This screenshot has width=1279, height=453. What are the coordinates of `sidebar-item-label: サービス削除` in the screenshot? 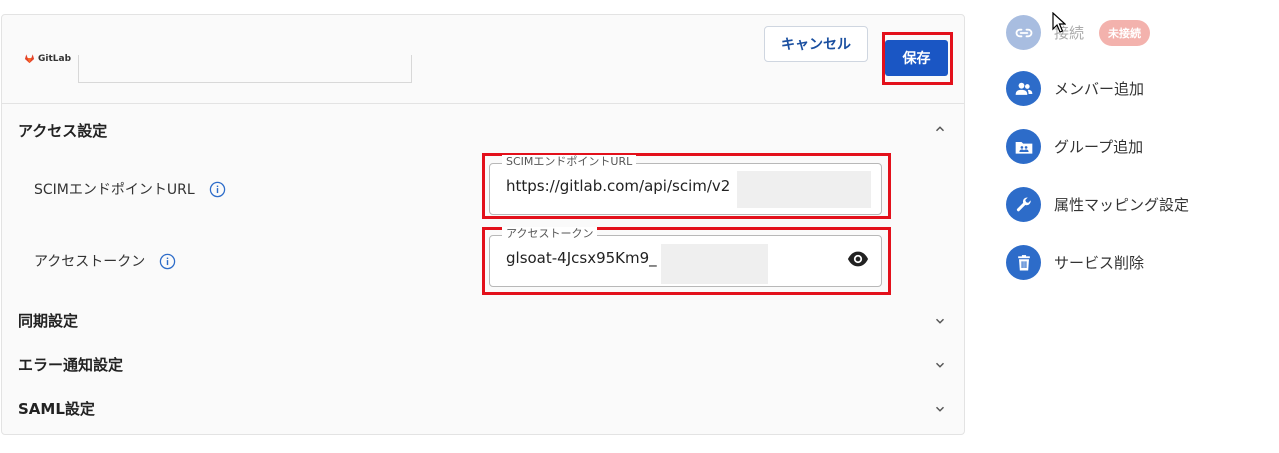 It's located at (1099, 263).